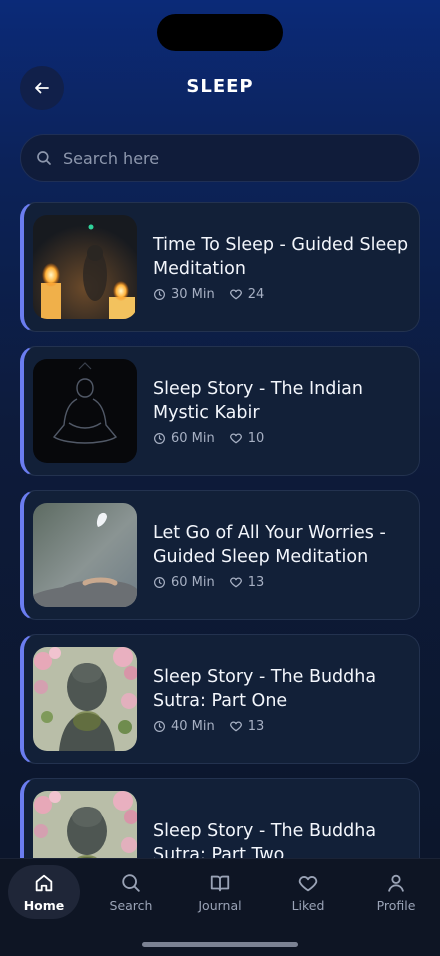 This screenshot has width=440, height=956. What do you see at coordinates (256, 438) in the screenshot?
I see `session-likes: 10` at bounding box center [256, 438].